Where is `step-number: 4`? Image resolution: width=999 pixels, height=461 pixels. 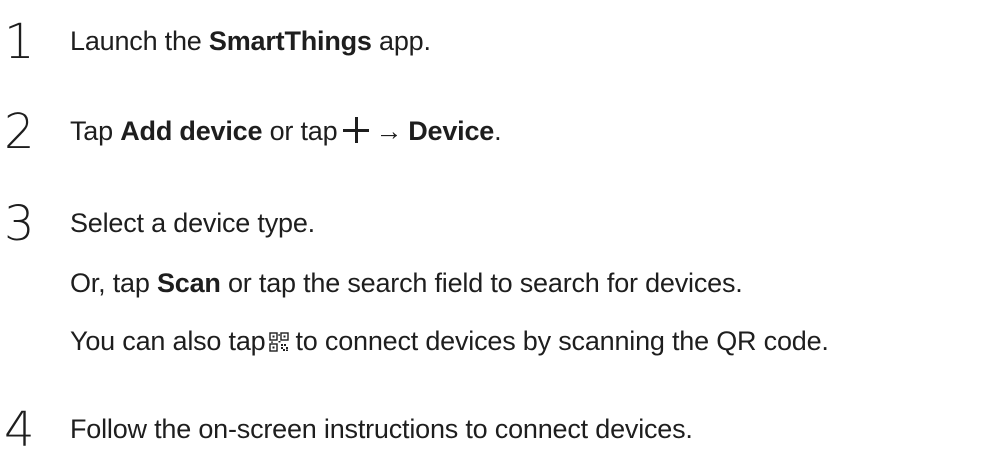 step-number: 4 is located at coordinates (19, 430).